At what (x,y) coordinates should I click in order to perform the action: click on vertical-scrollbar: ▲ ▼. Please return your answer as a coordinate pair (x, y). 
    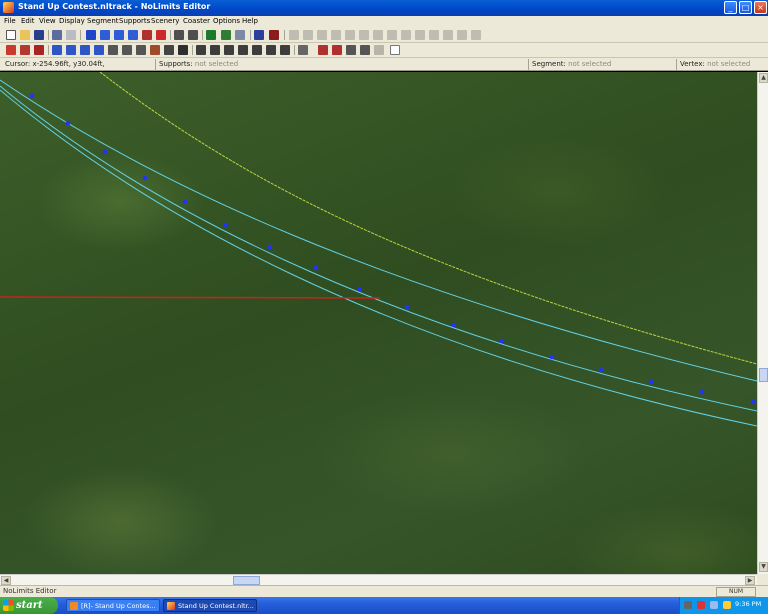
    Looking at the image, I should click on (762, 323).